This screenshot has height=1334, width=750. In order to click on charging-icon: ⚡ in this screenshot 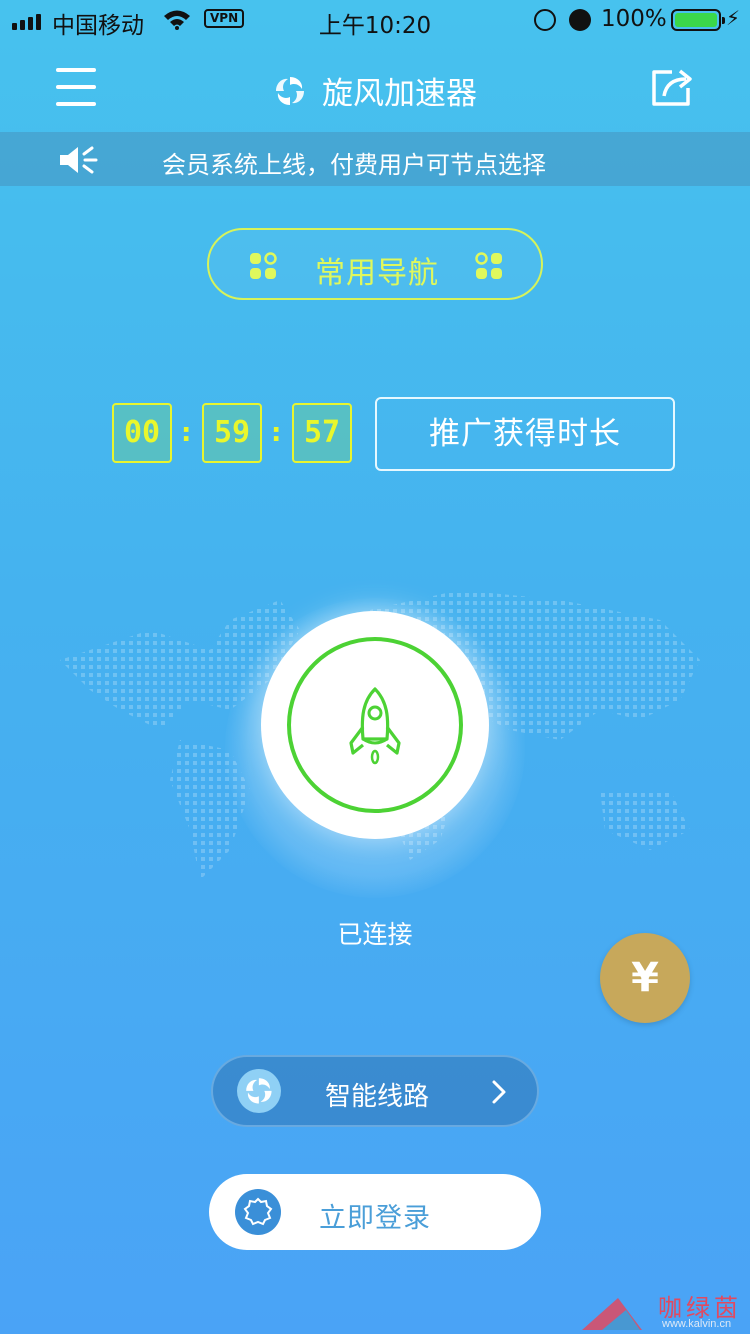, I will do `click(733, 18)`.